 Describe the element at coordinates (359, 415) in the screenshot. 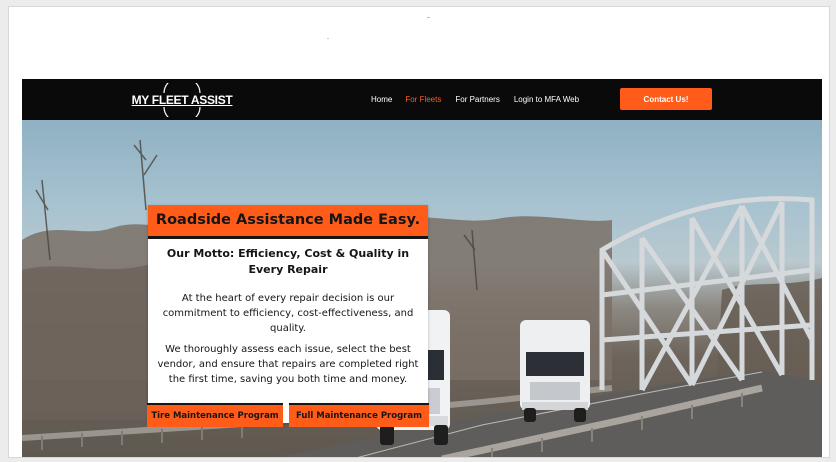

I see `full-maintenance-button: Full Maintenance Program` at that location.